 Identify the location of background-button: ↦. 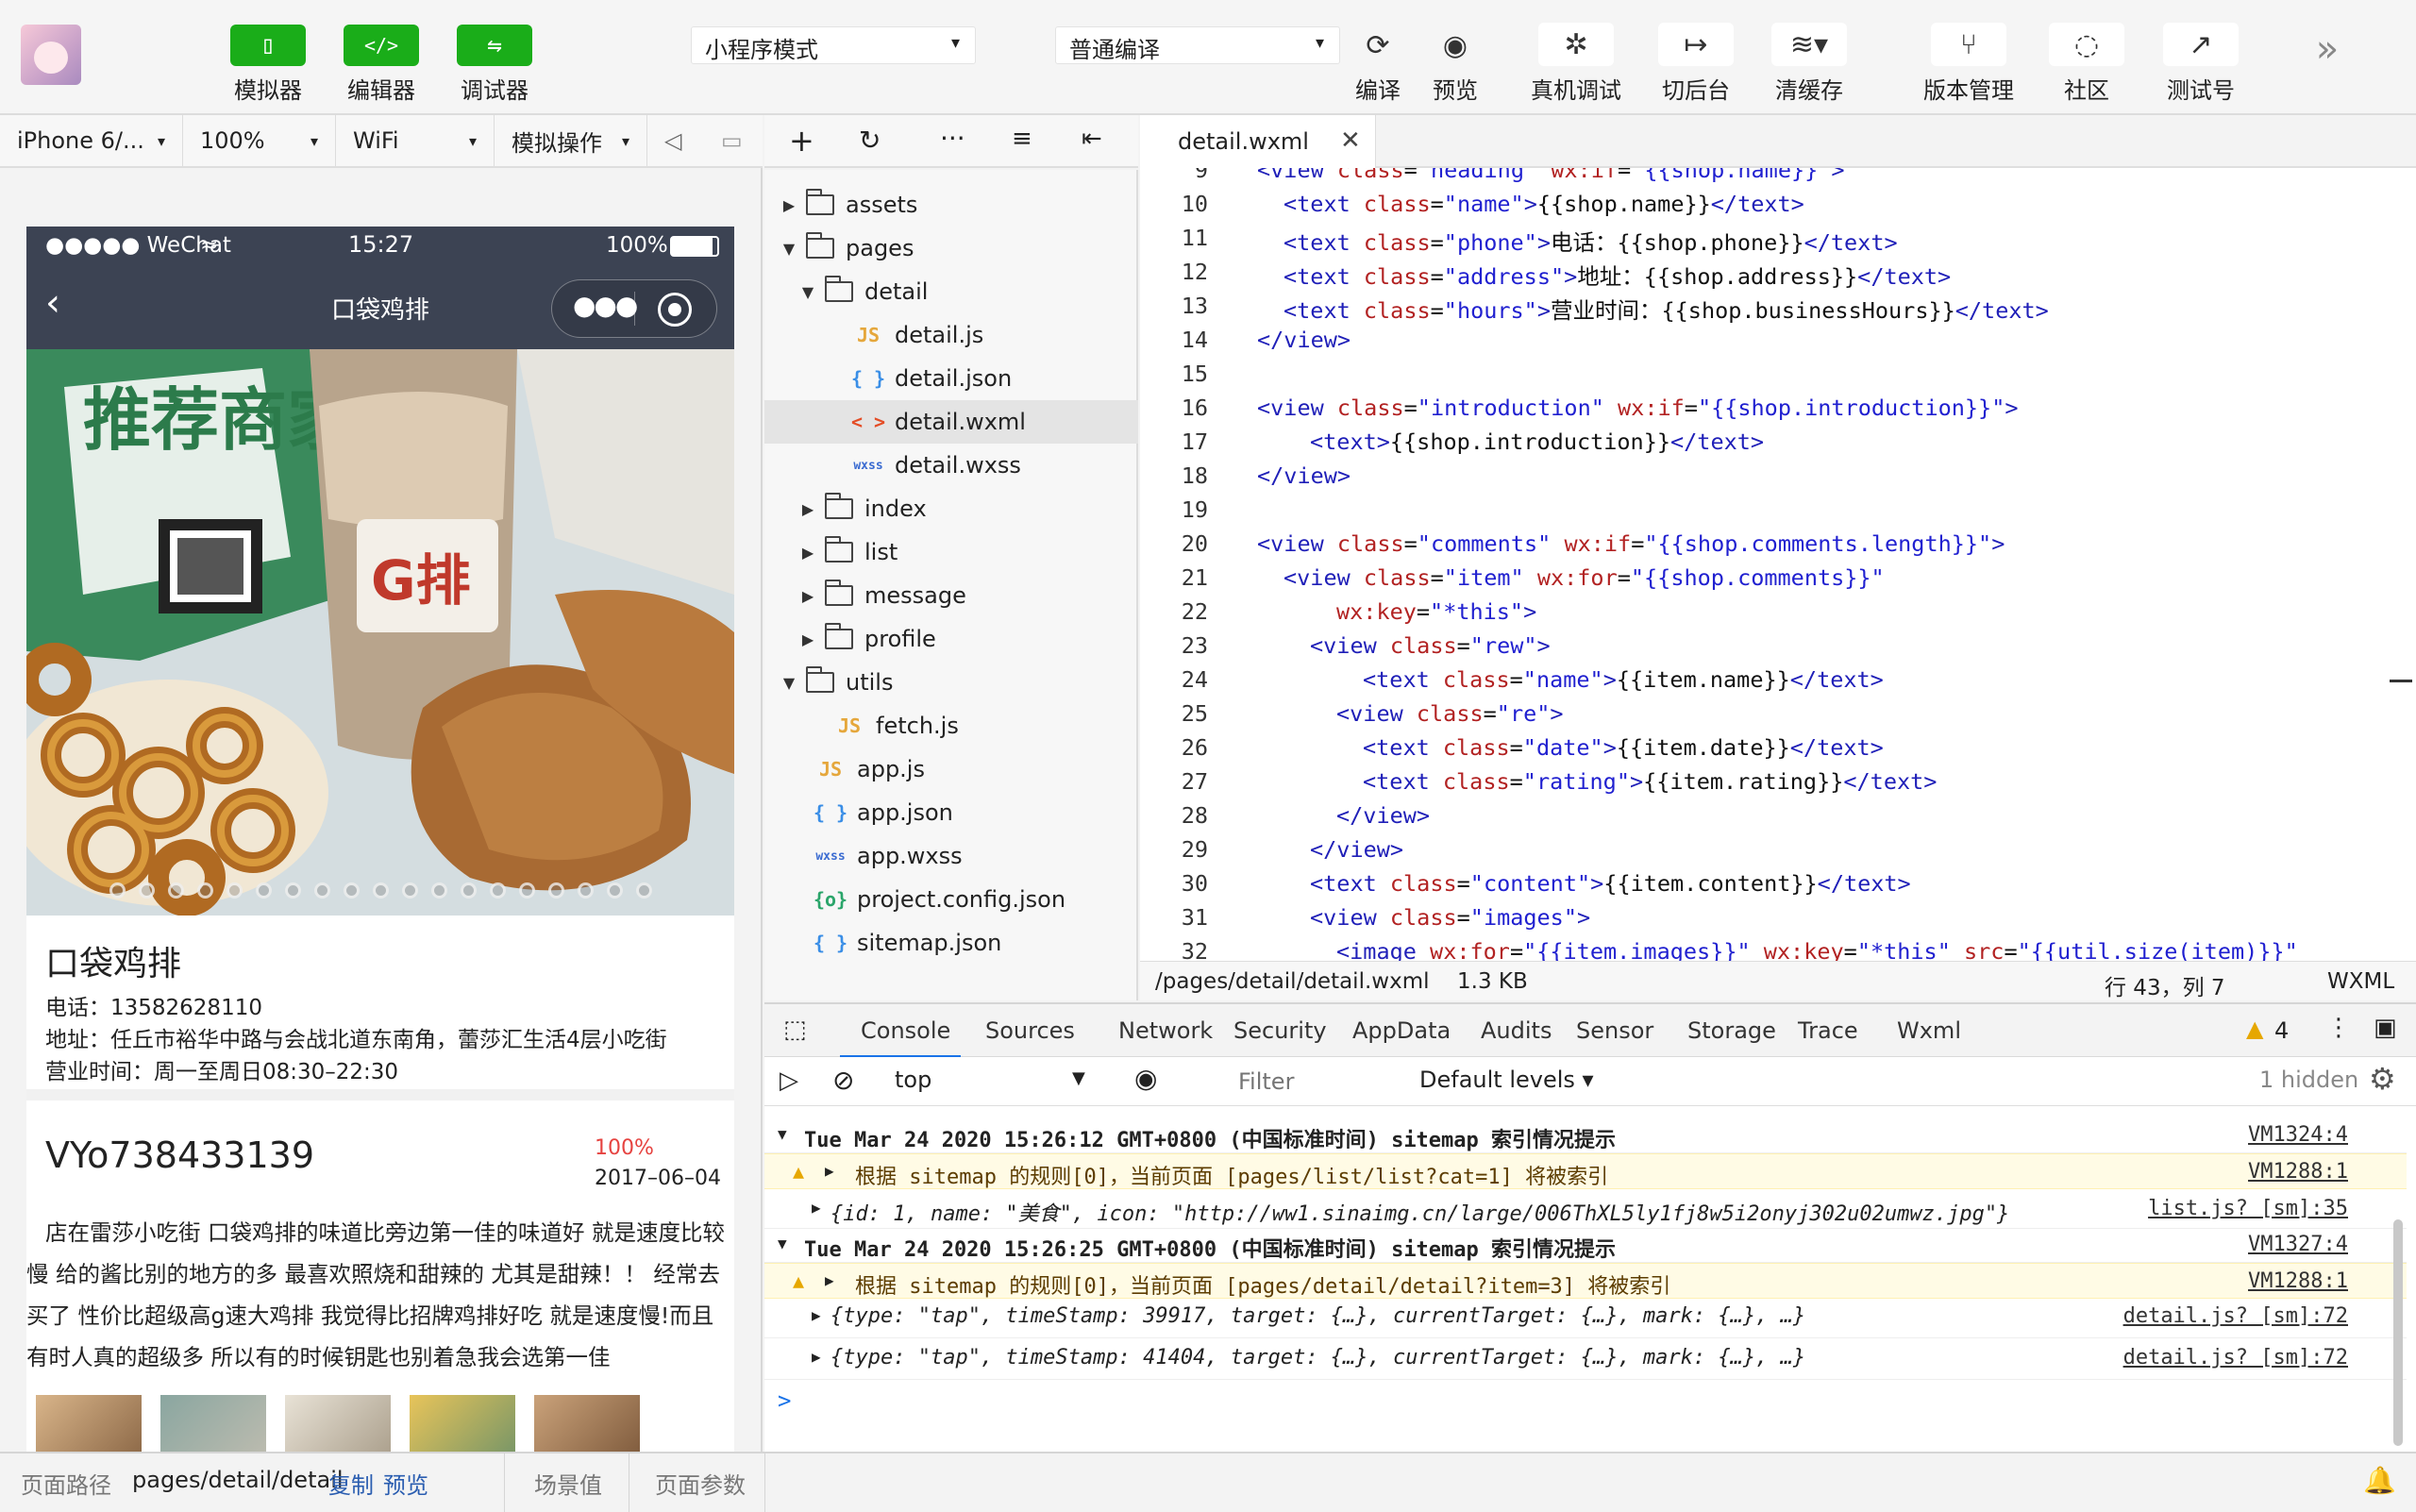
(1696, 44).